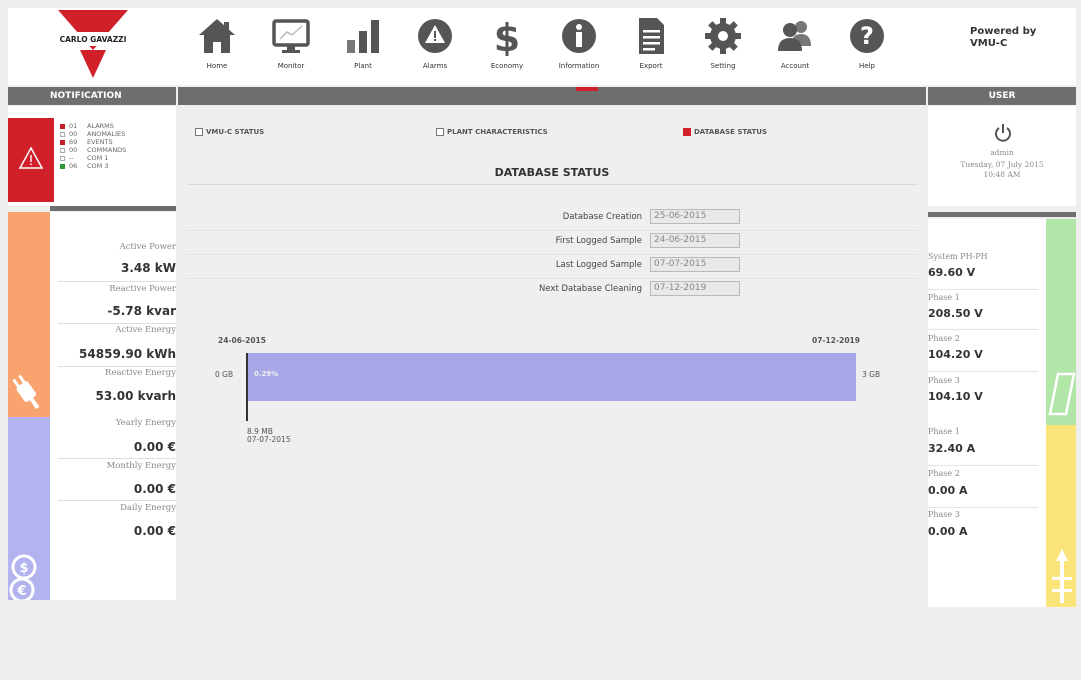 The width and height of the screenshot is (1081, 680). What do you see at coordinates (1002, 156) in the screenshot?
I see `user-panel: admin Tuesday, 07 July 2015 10:48 AM` at bounding box center [1002, 156].